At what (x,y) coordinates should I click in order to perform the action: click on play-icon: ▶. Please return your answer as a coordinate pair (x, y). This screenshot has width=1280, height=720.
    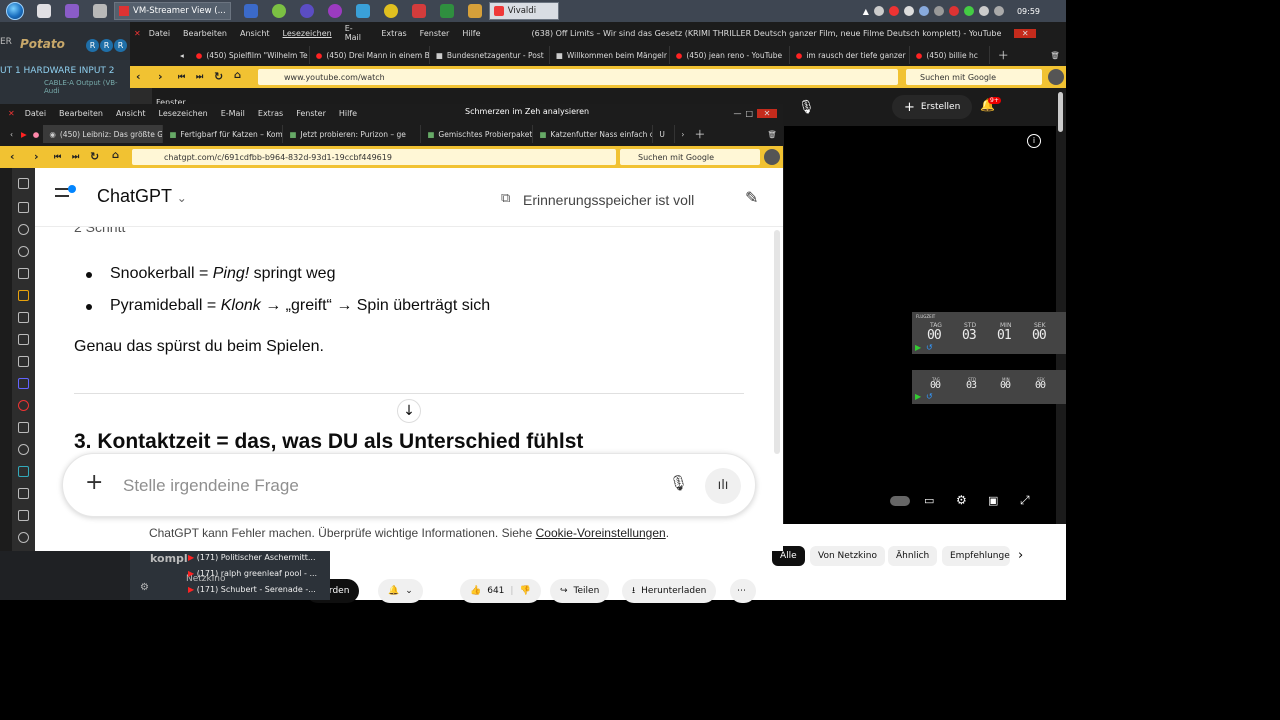
    Looking at the image, I should click on (918, 396).